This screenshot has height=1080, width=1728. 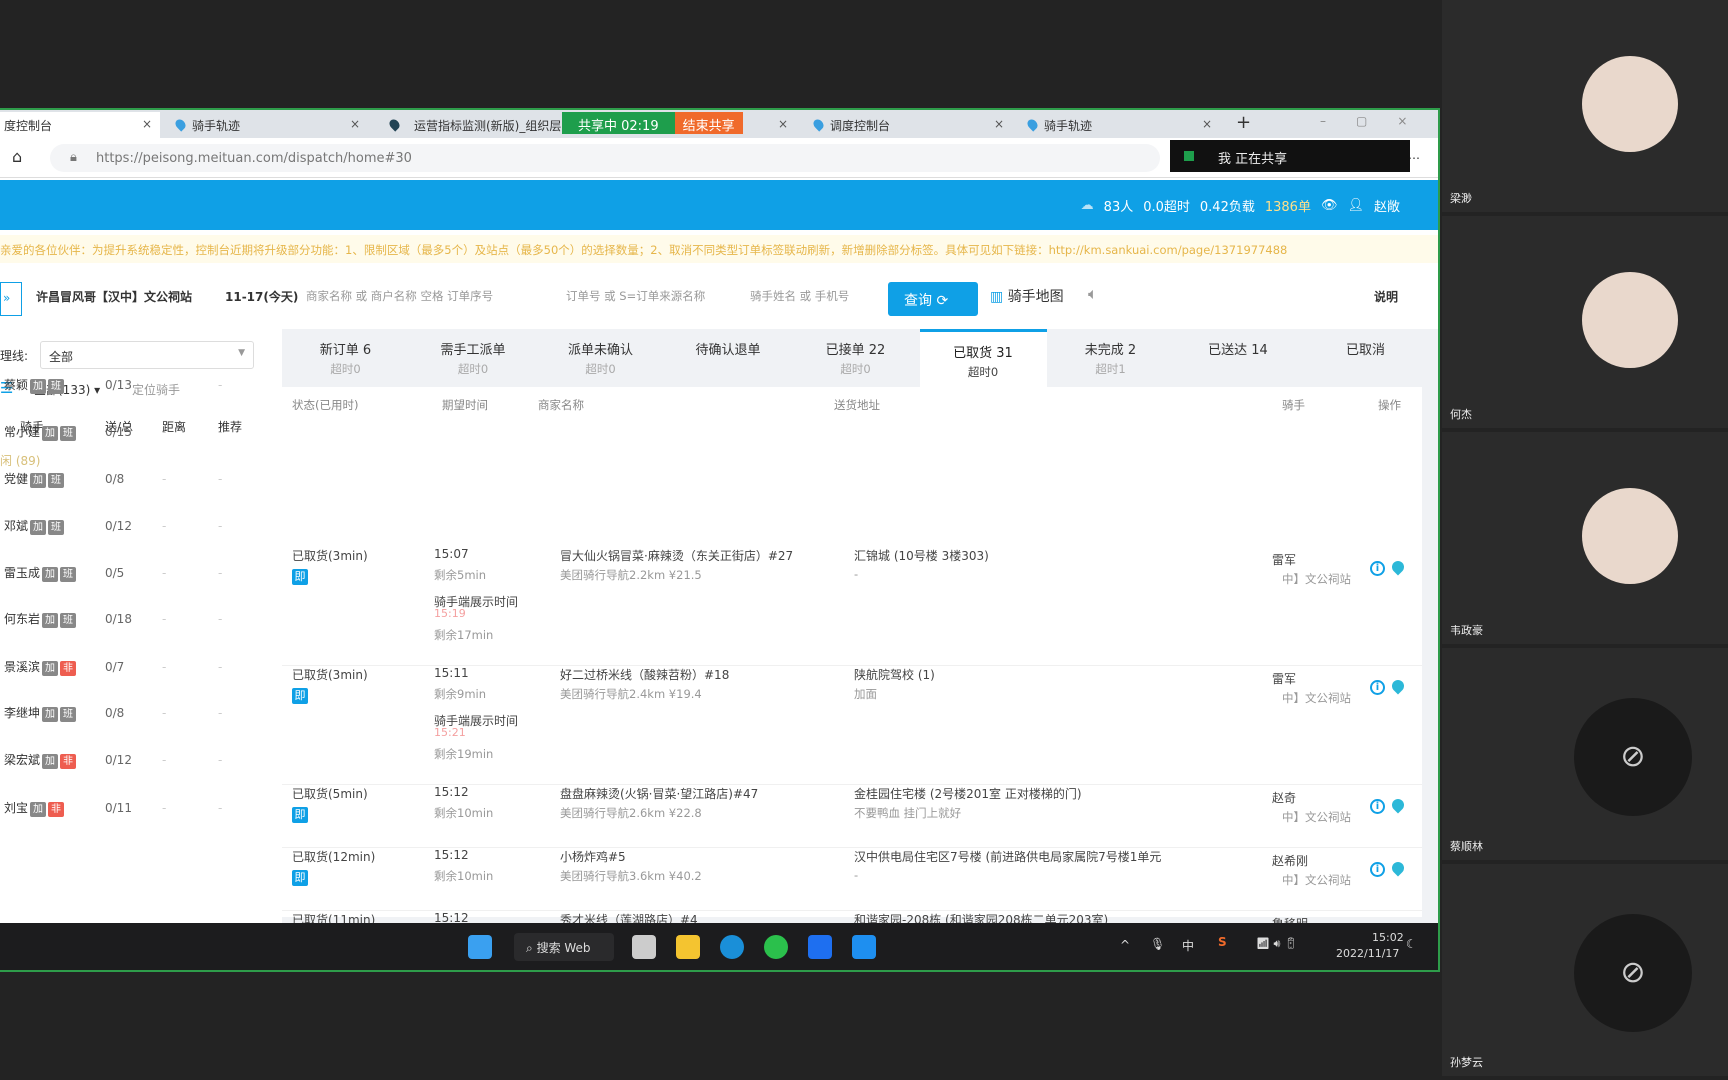 What do you see at coordinates (50, 668) in the screenshot?
I see `tag-extra: 加` at bounding box center [50, 668].